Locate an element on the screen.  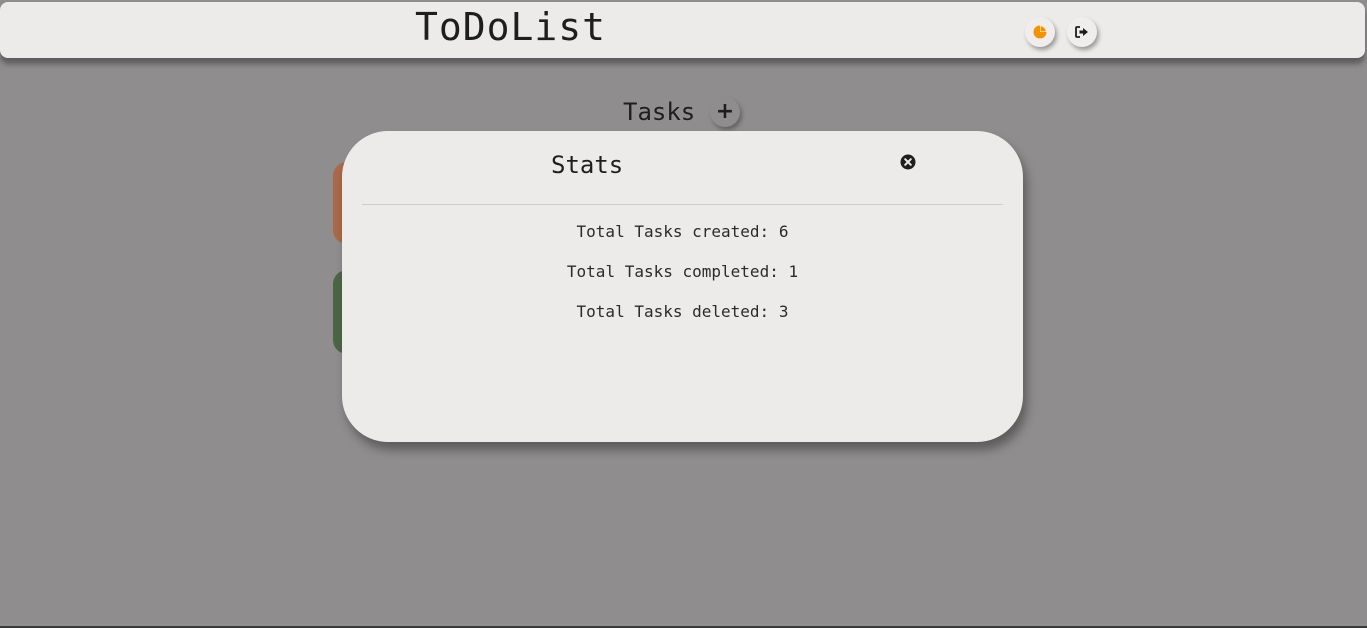
stat-total-completed: Total Tasks completed: 1 is located at coordinates (682, 271).